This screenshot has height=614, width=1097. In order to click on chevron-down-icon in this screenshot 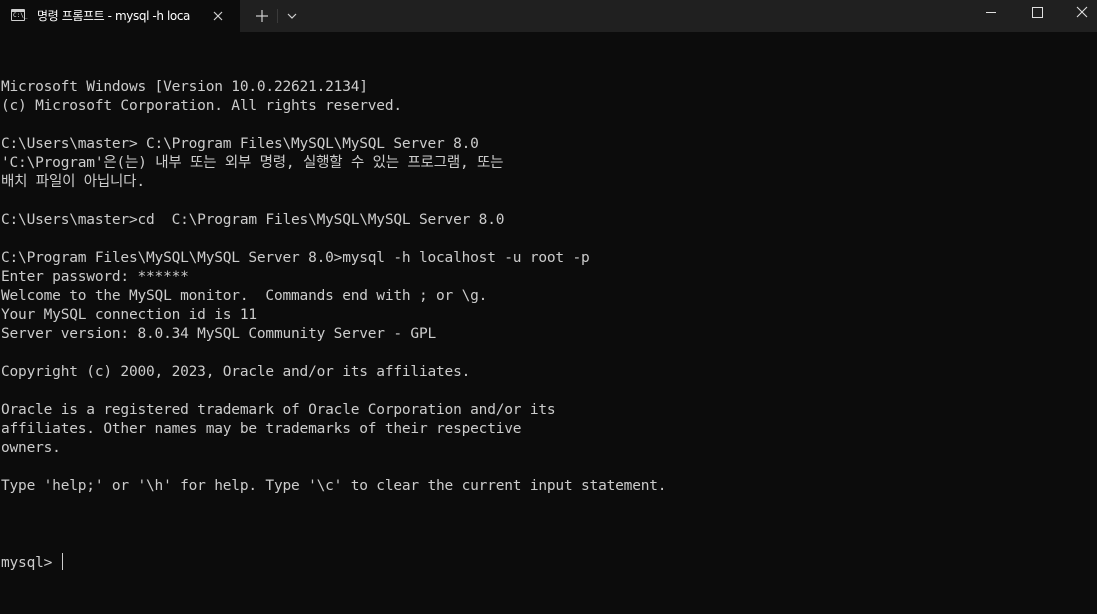, I will do `click(292, 16)`.